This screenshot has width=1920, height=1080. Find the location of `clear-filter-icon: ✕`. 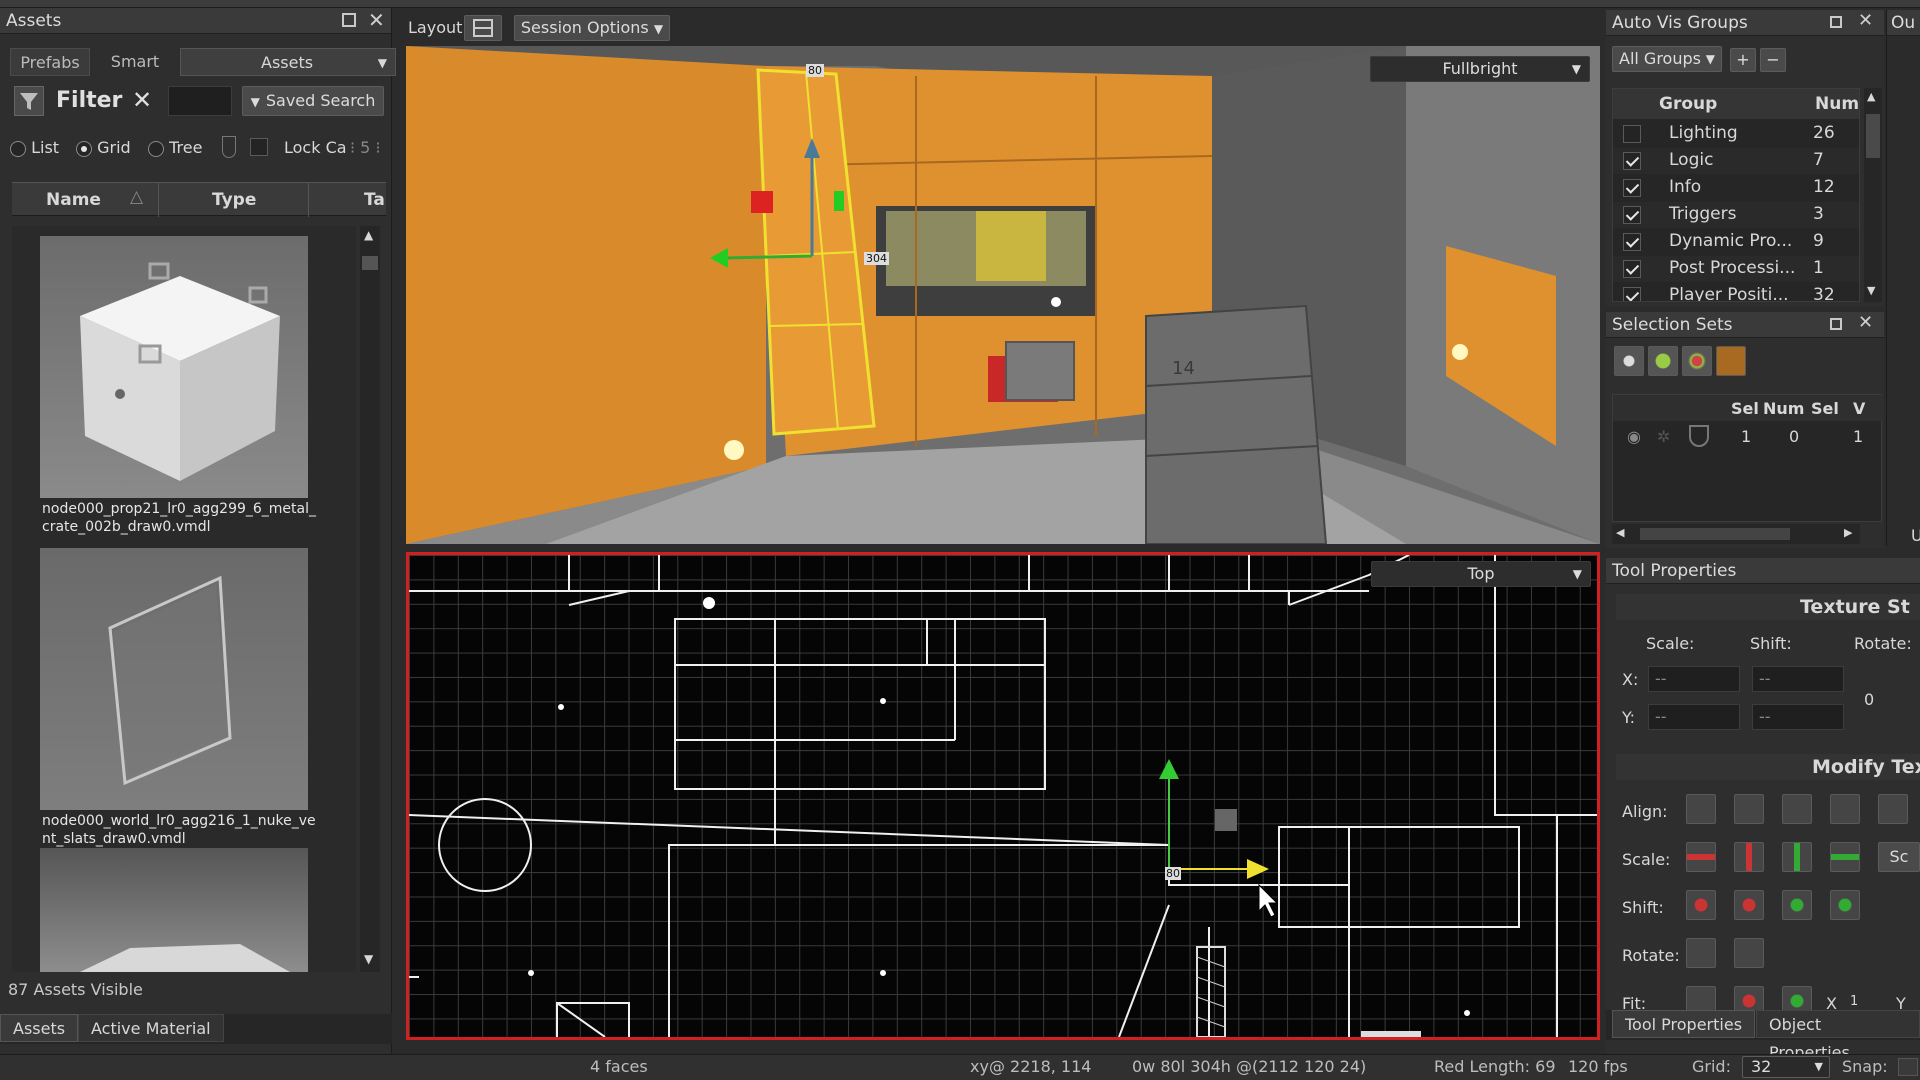

clear-filter-icon: ✕ is located at coordinates (142, 100).